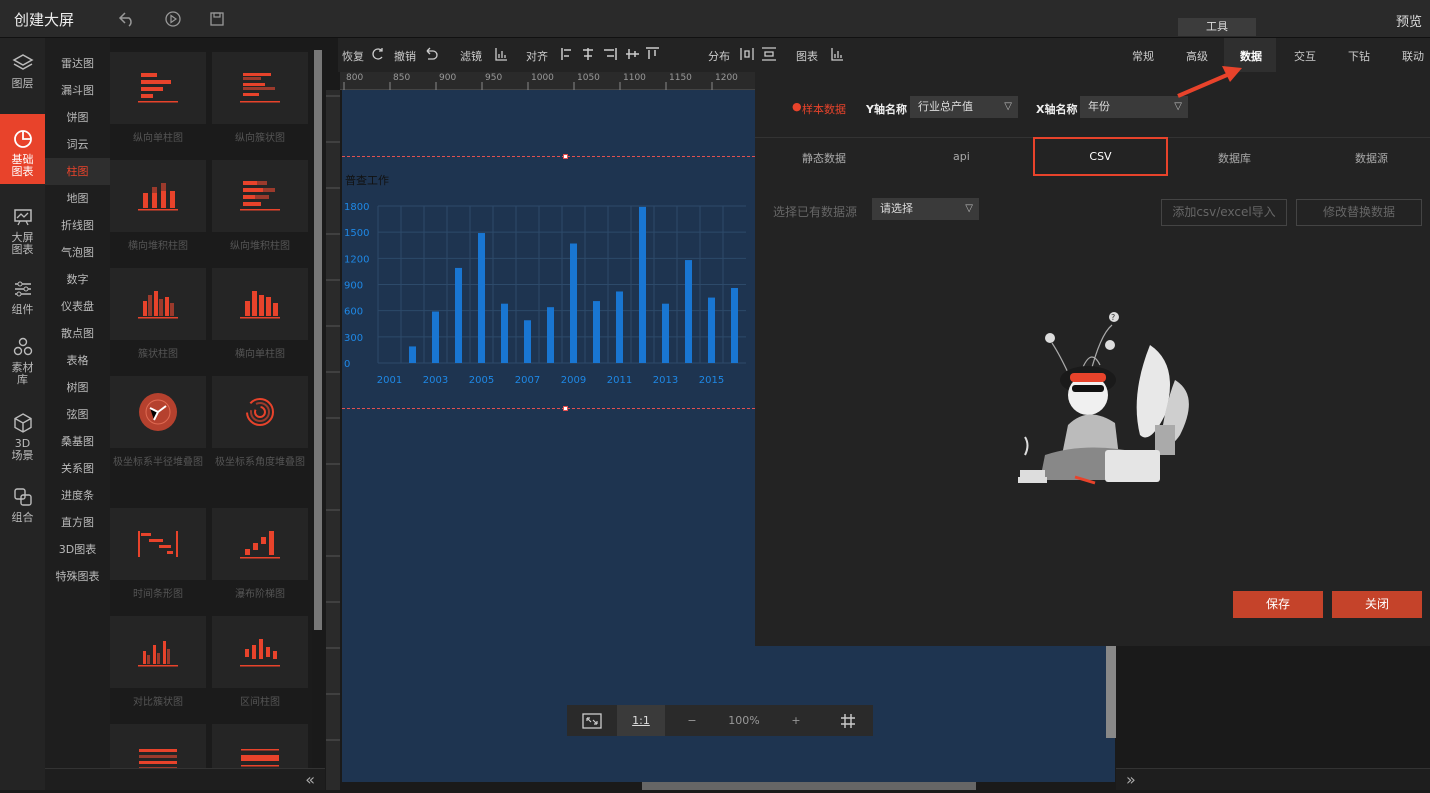 This screenshot has width=1430, height=793. What do you see at coordinates (848, 720) in the screenshot?
I see `grid-icon` at bounding box center [848, 720].